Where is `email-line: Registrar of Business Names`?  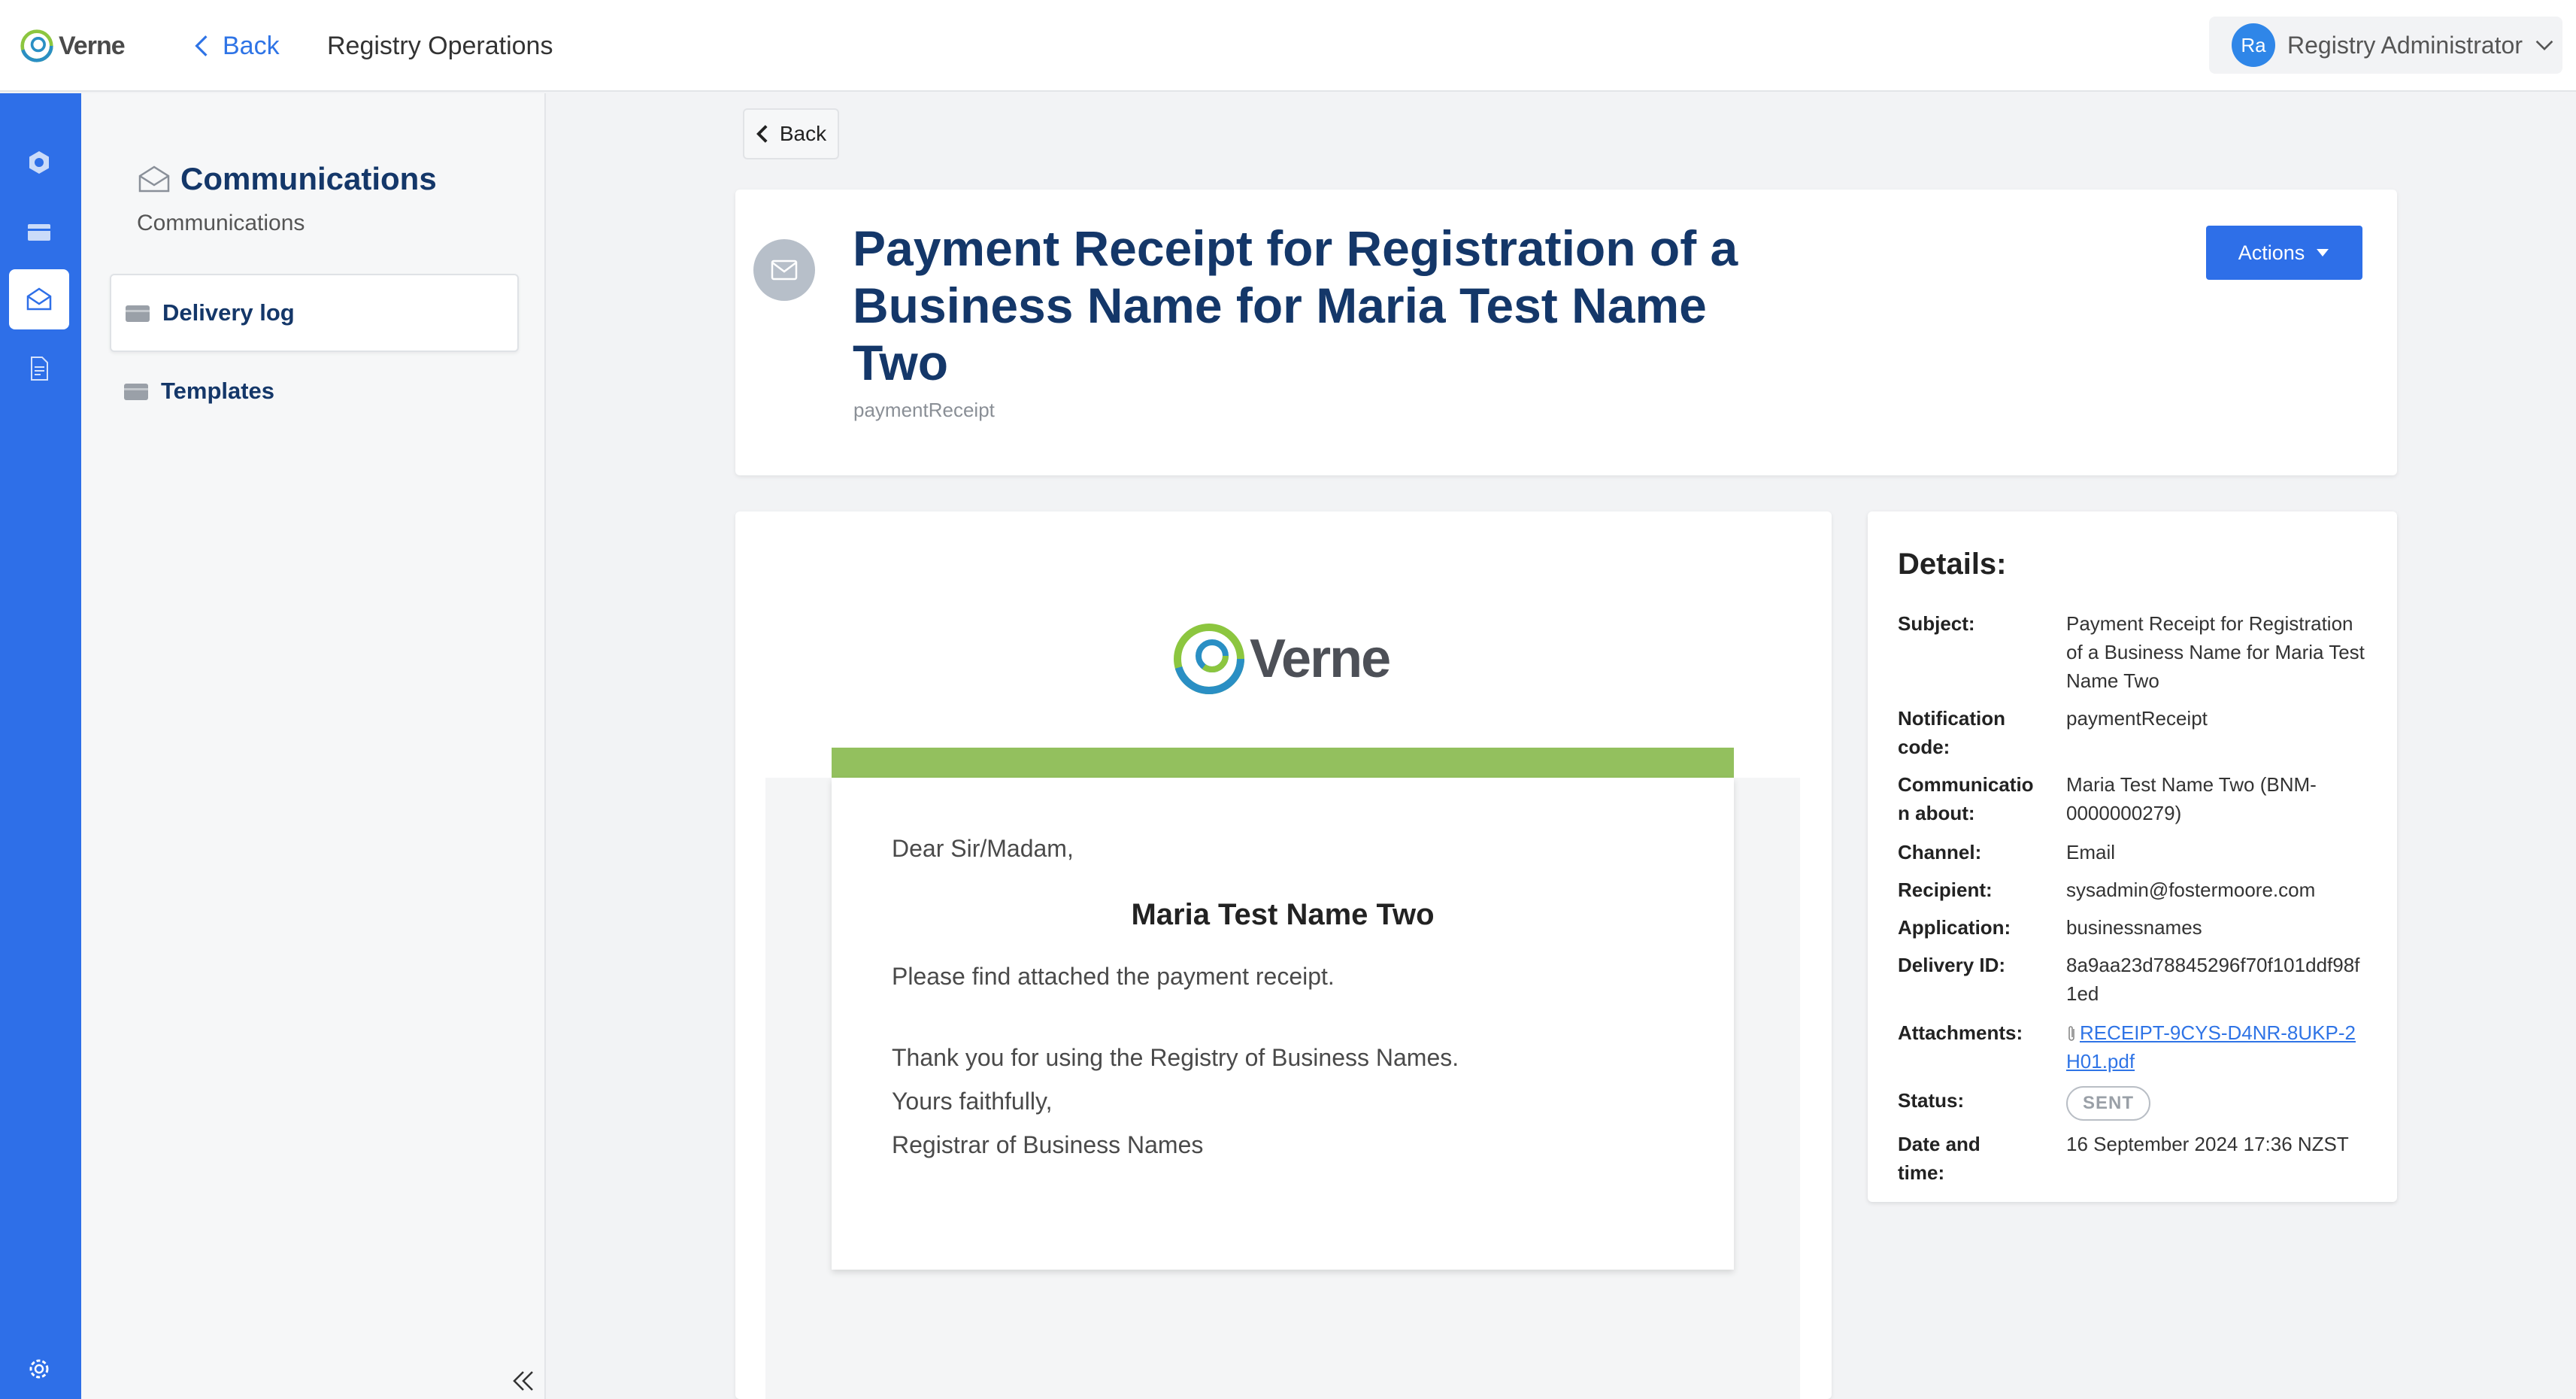 email-line: Registrar of Business Names is located at coordinates (1048, 1144).